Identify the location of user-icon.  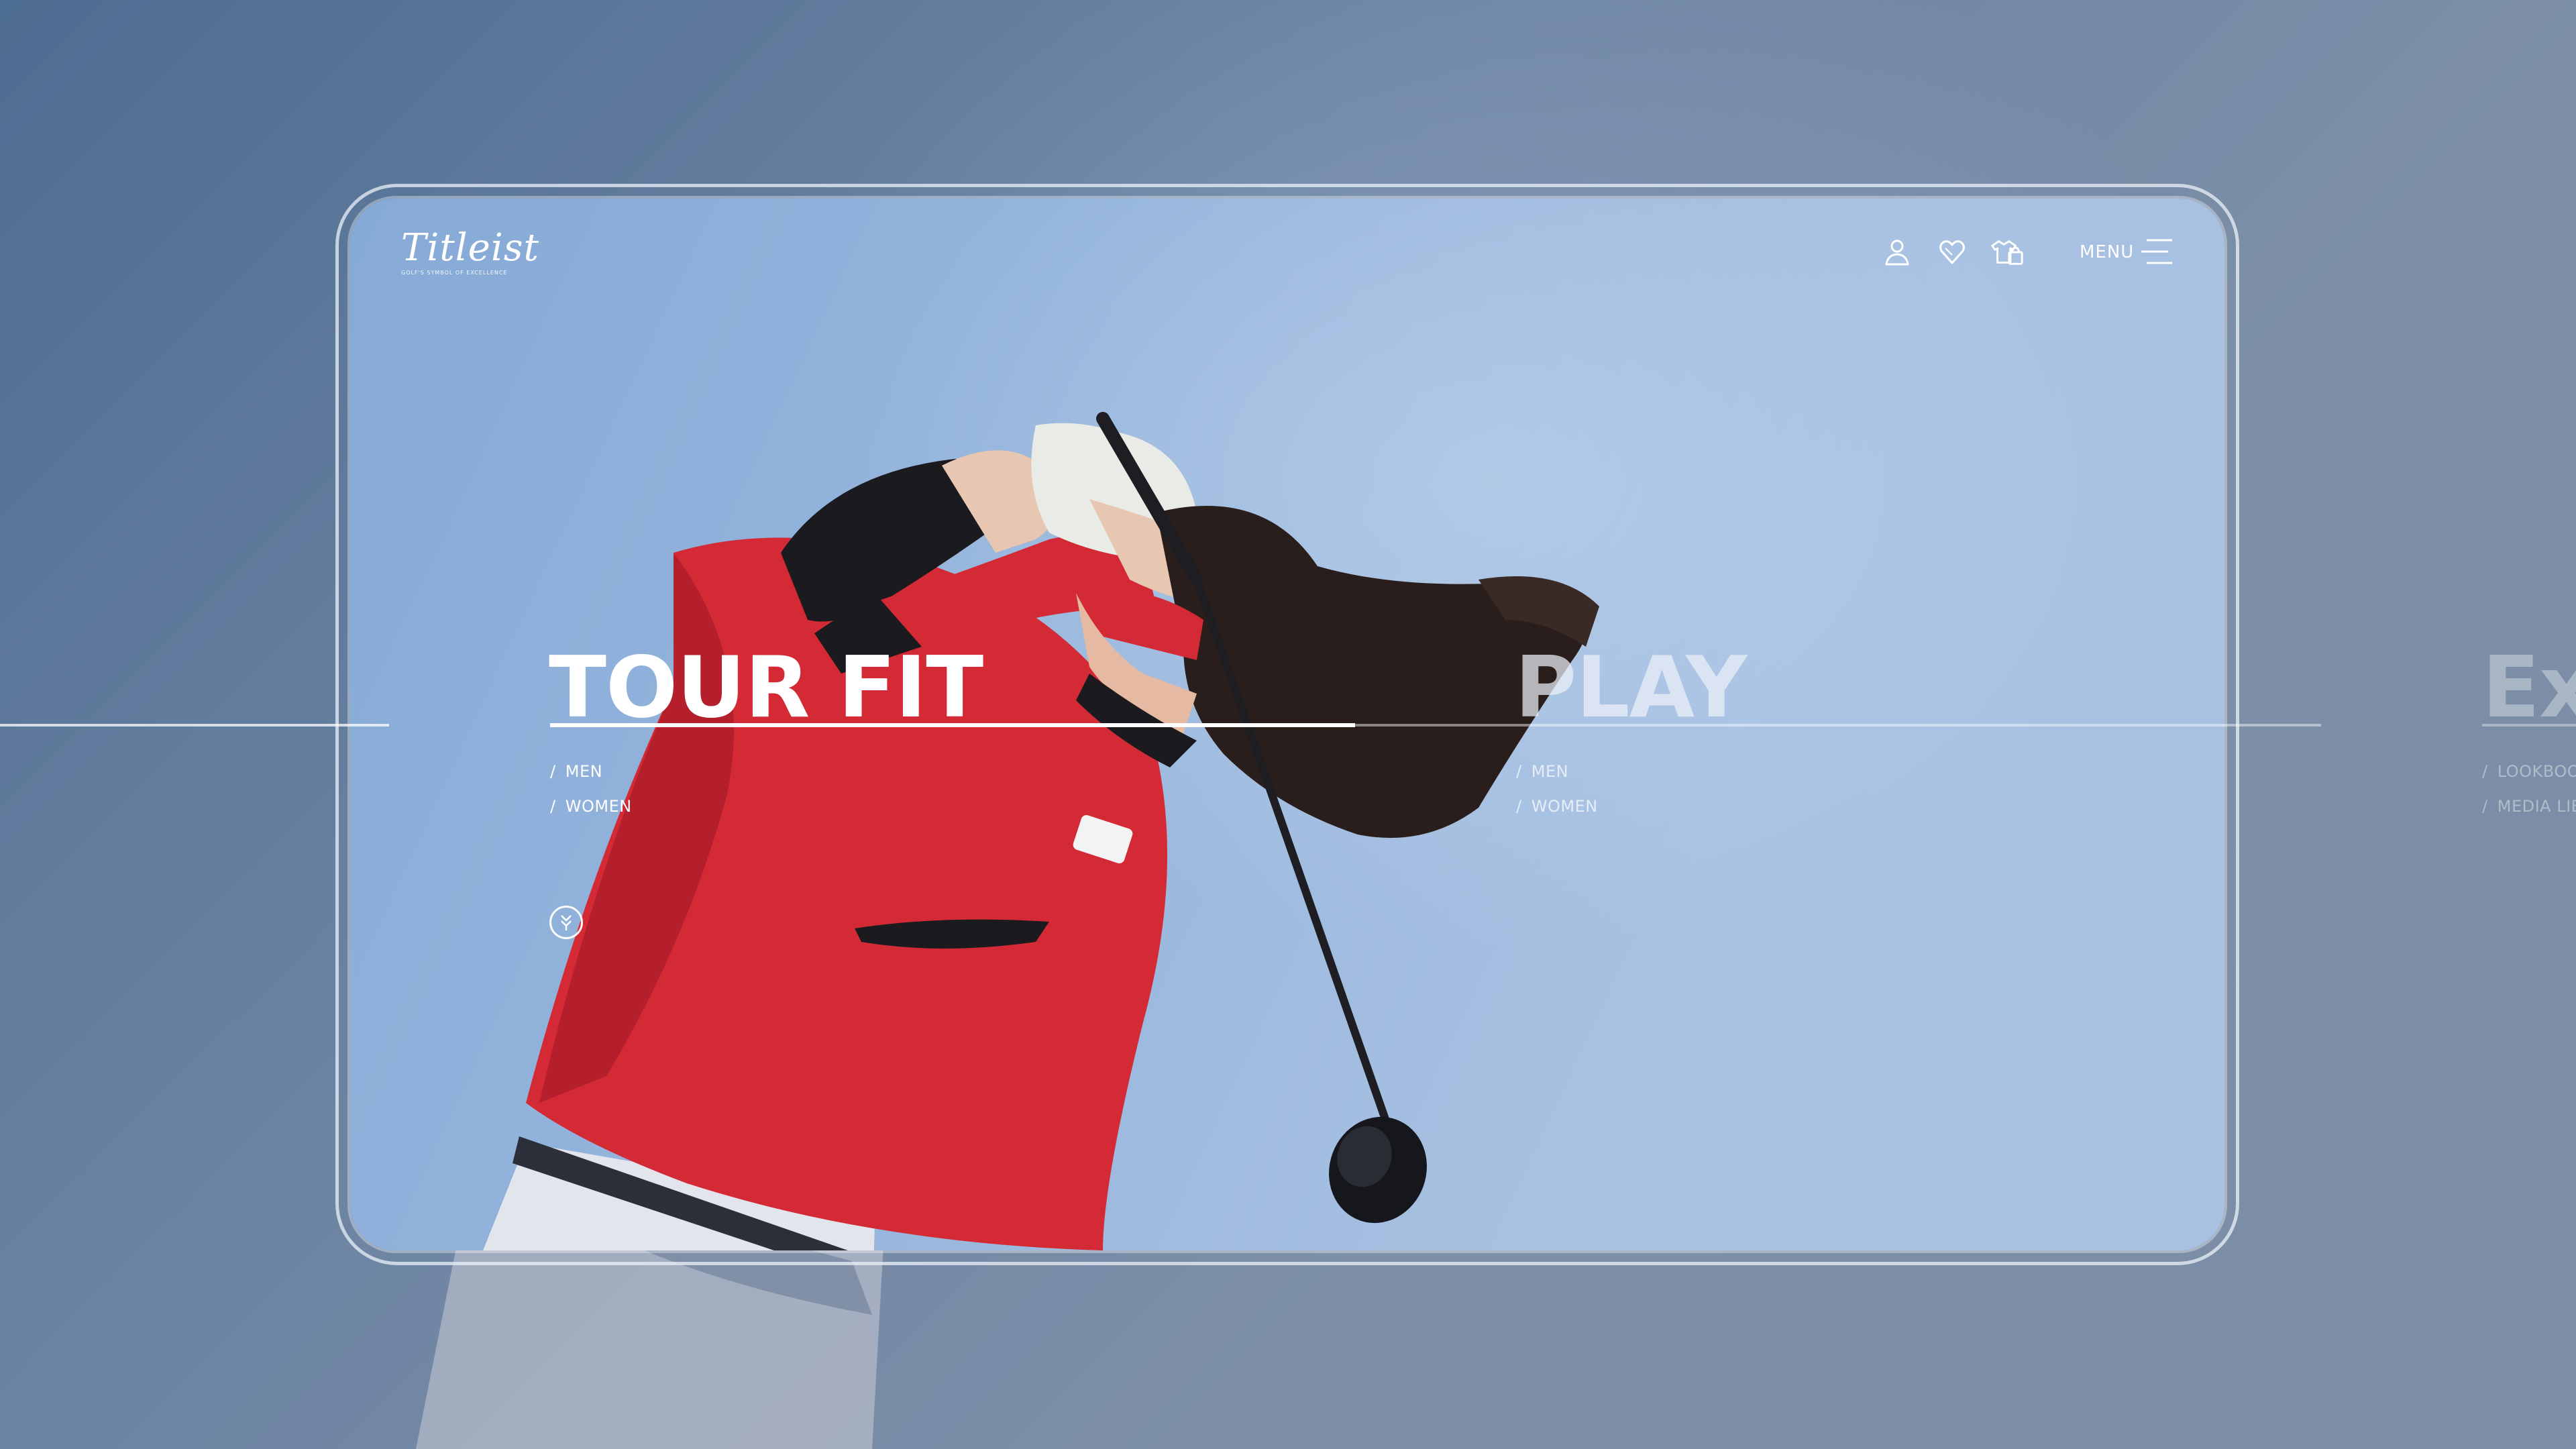
(1897, 252).